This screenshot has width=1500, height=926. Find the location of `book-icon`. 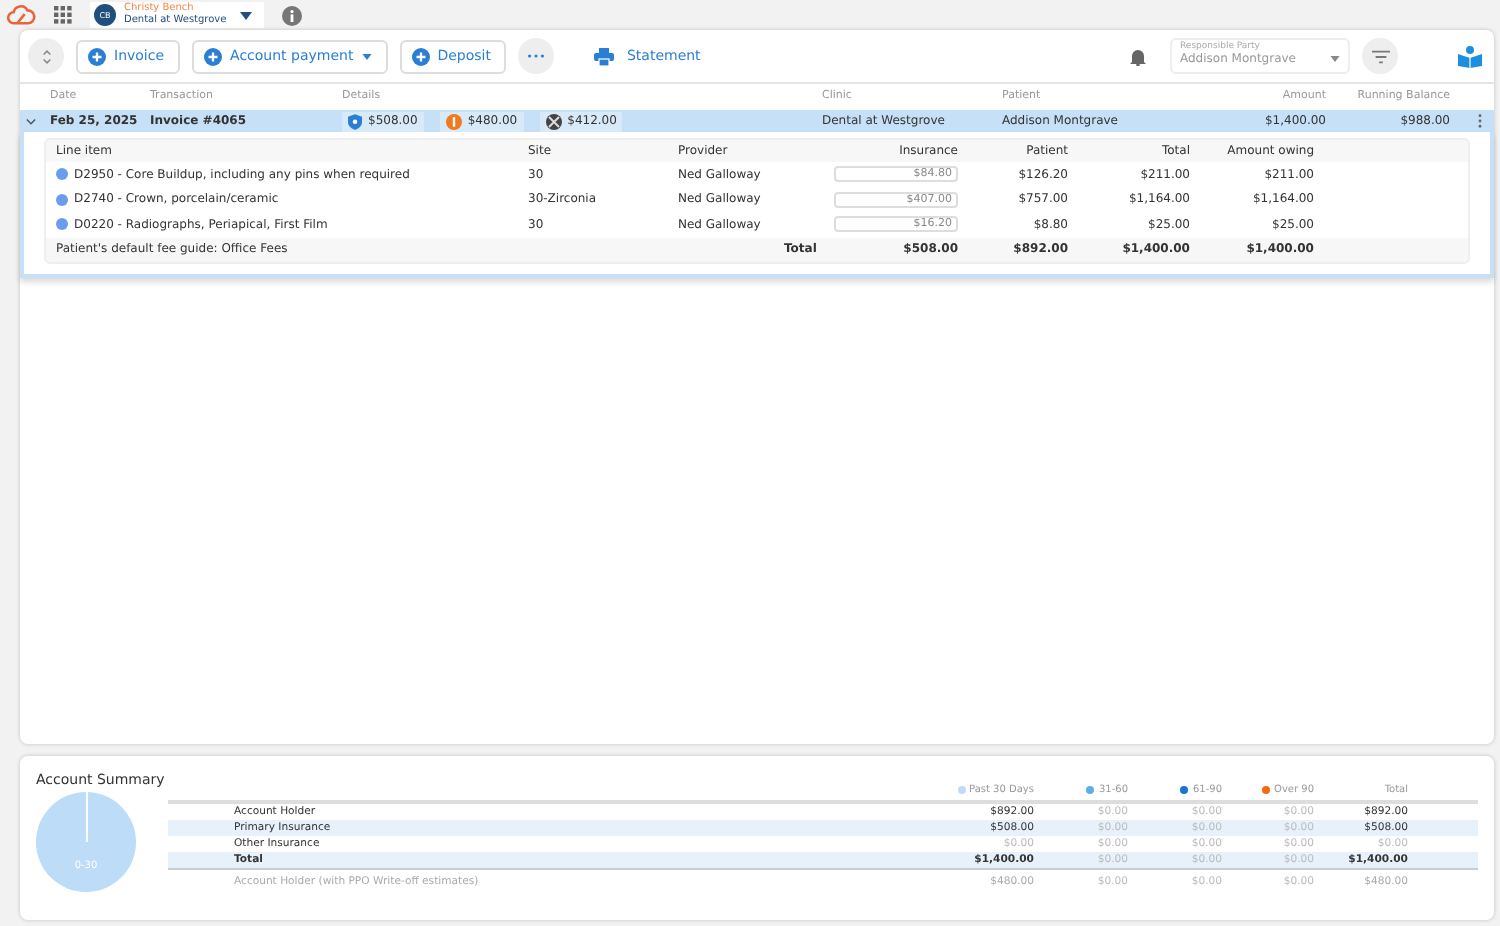

book-icon is located at coordinates (1470, 56).